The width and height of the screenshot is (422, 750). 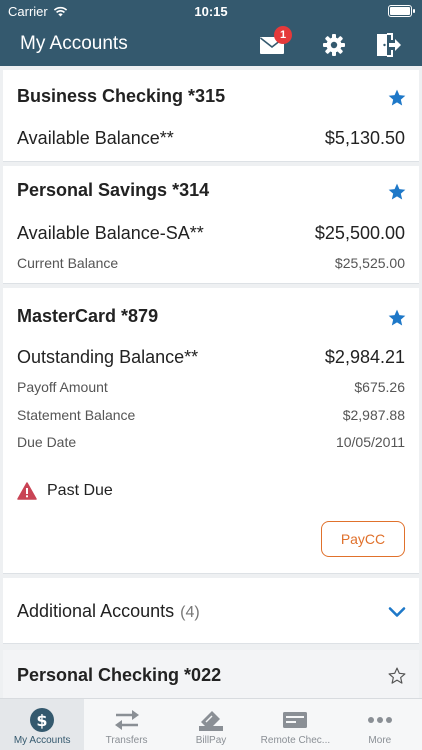 What do you see at coordinates (401, 11) in the screenshot?
I see `battery-icon` at bounding box center [401, 11].